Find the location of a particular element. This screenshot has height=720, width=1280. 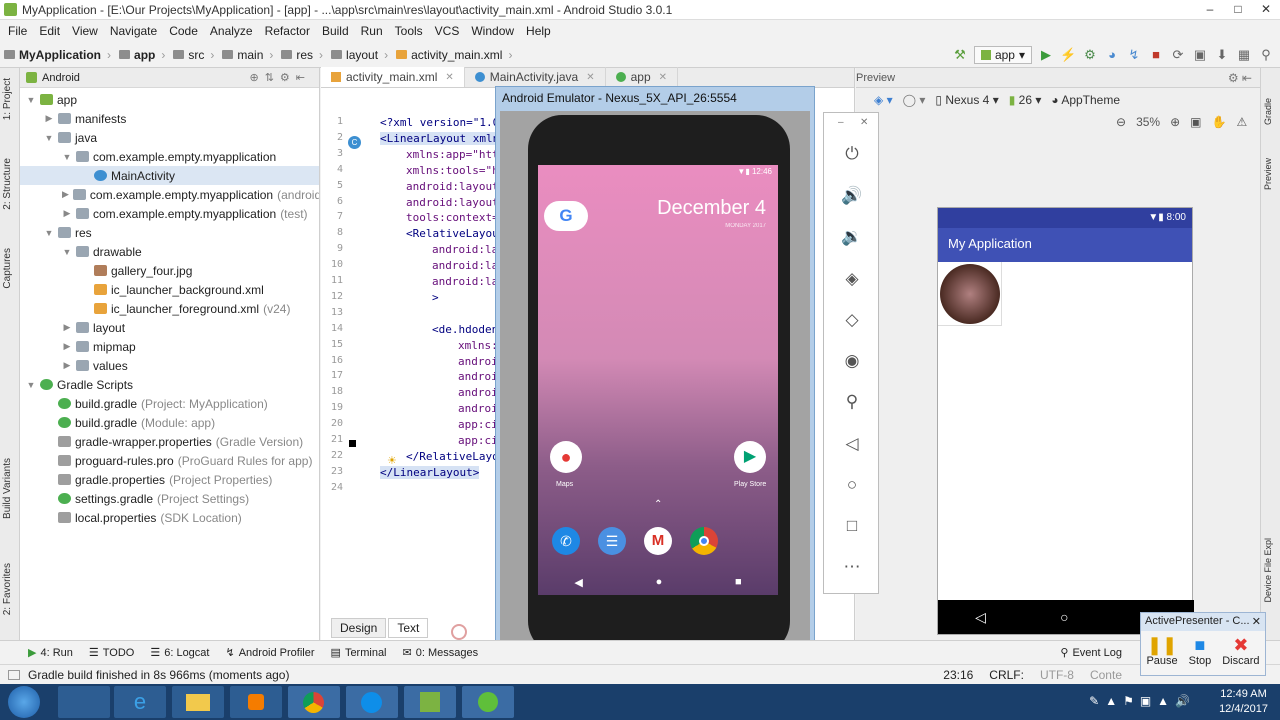

tree-item: ▶ com.example.empty.myapplication (test) is located at coordinates (169, 213).